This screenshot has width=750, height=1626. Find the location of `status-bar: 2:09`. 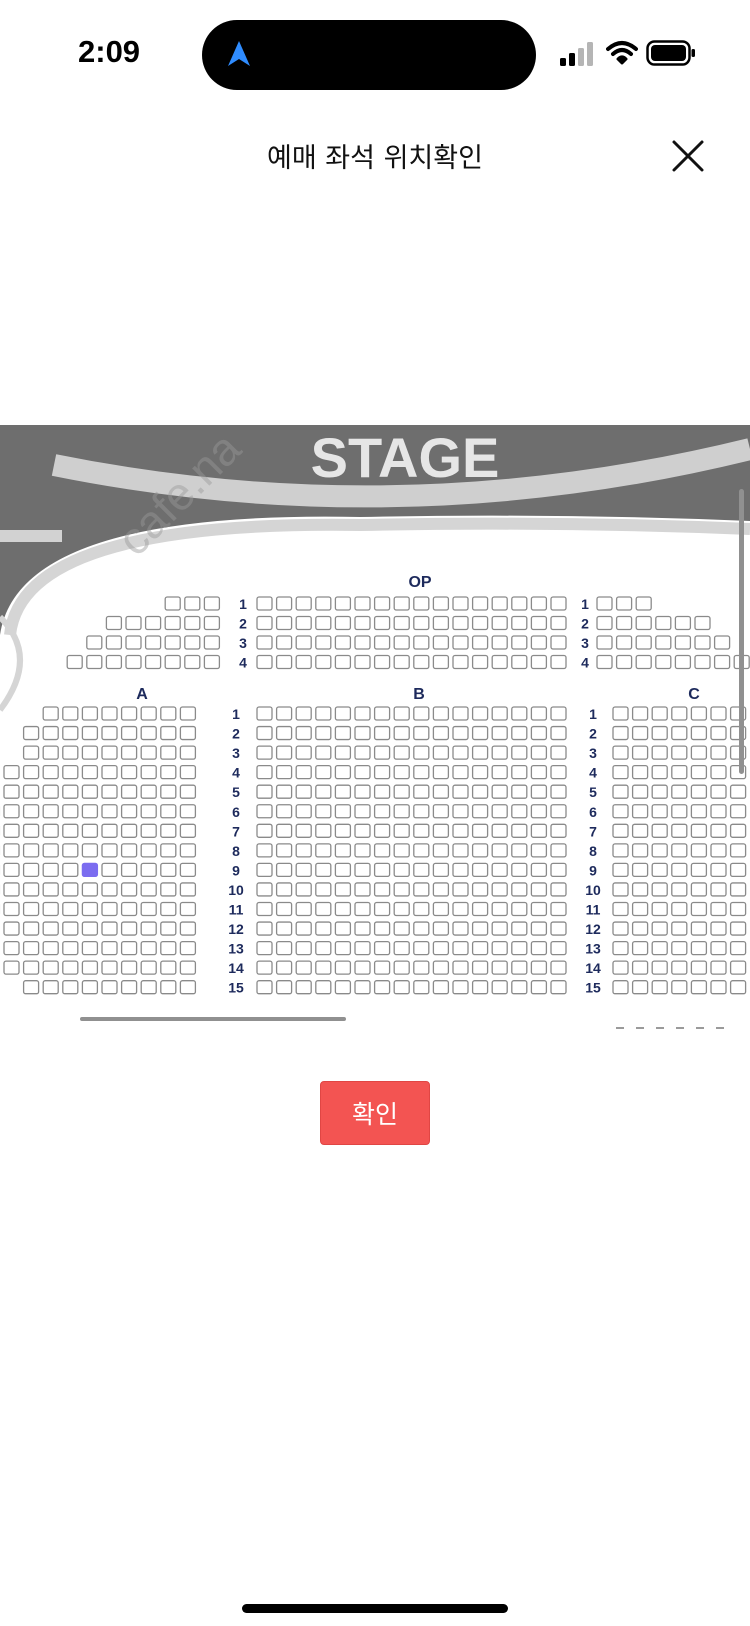

status-bar: 2:09 is located at coordinates (375, 55).